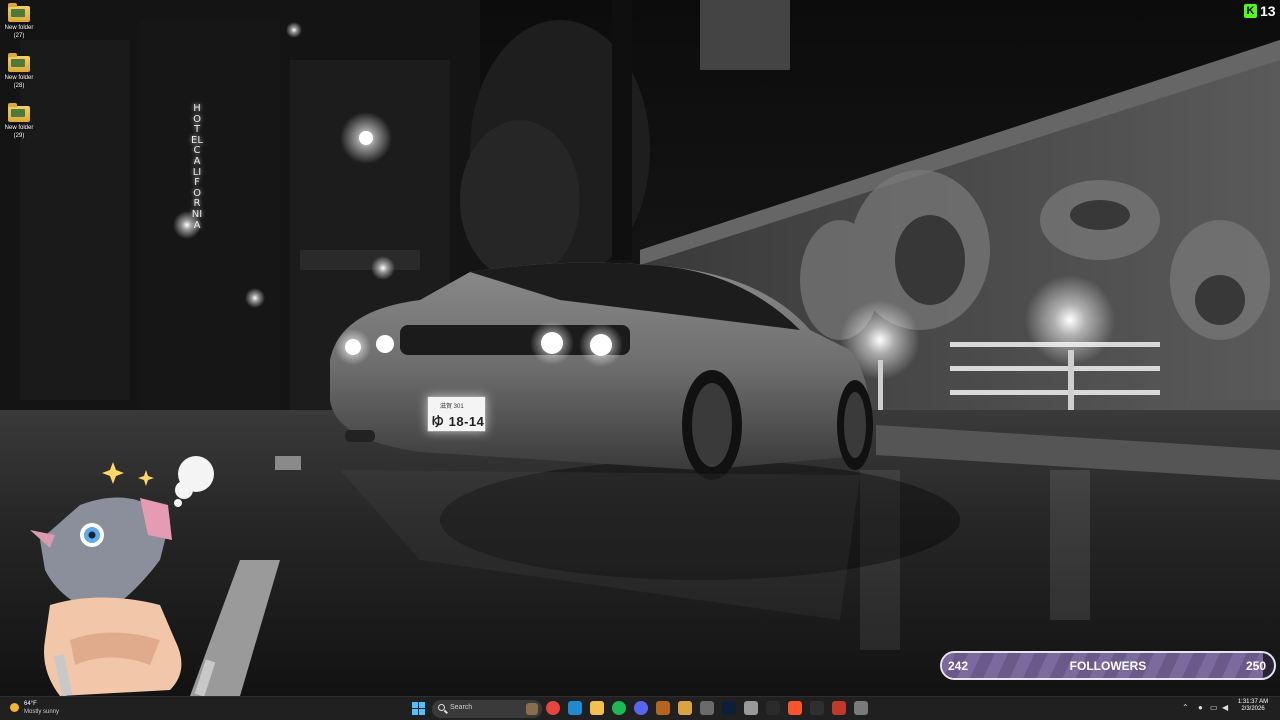 This screenshot has width=1280, height=720. I want to click on taskbar-clock: 1:31:37 AM 2/3/2026, so click(1253, 705).